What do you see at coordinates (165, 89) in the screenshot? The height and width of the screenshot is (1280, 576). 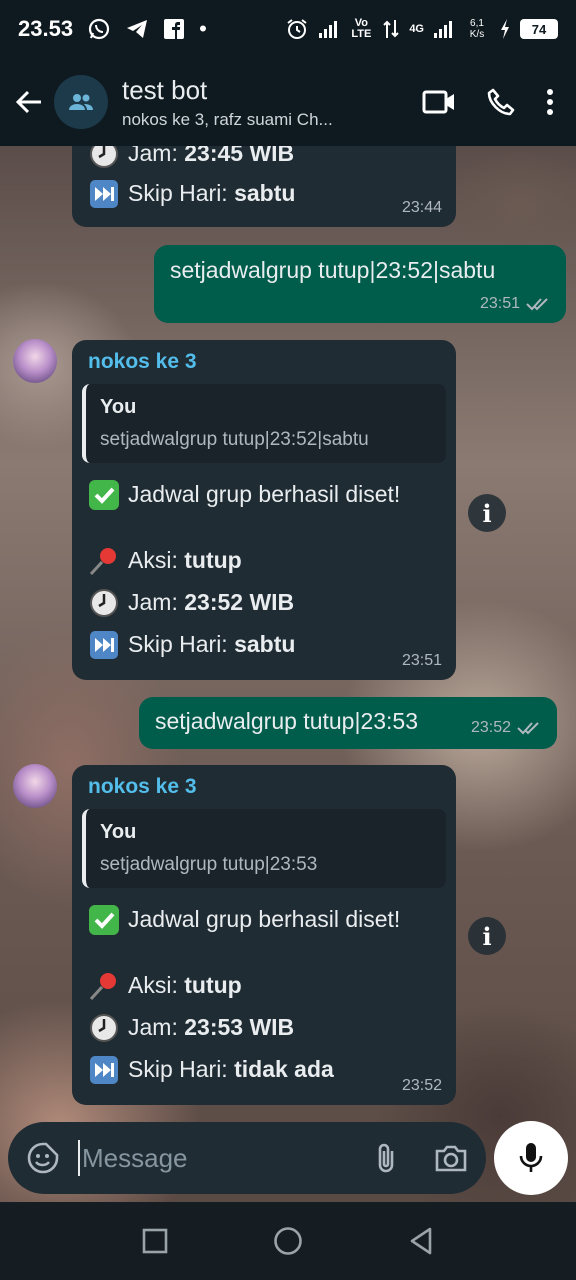 I see `chat-title: test bot` at bounding box center [165, 89].